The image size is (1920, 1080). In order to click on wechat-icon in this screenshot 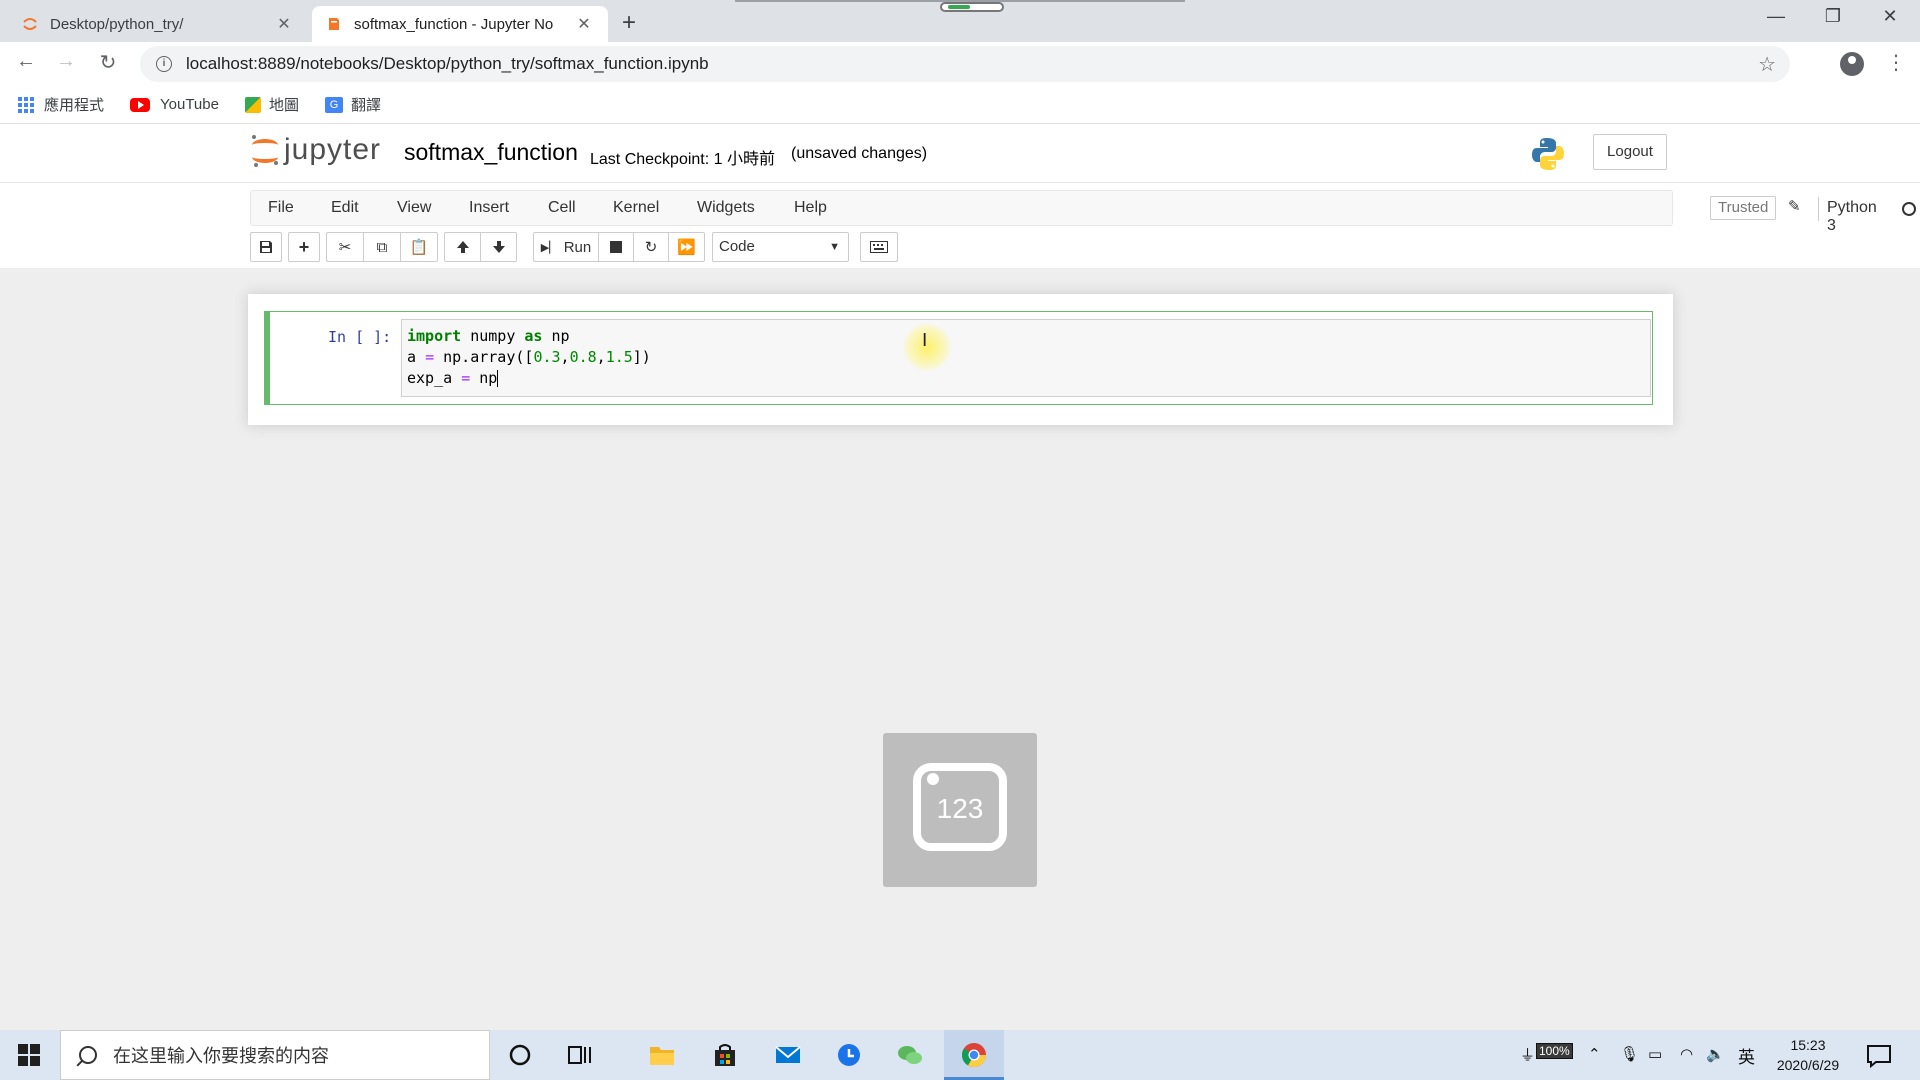, I will do `click(910, 1055)`.